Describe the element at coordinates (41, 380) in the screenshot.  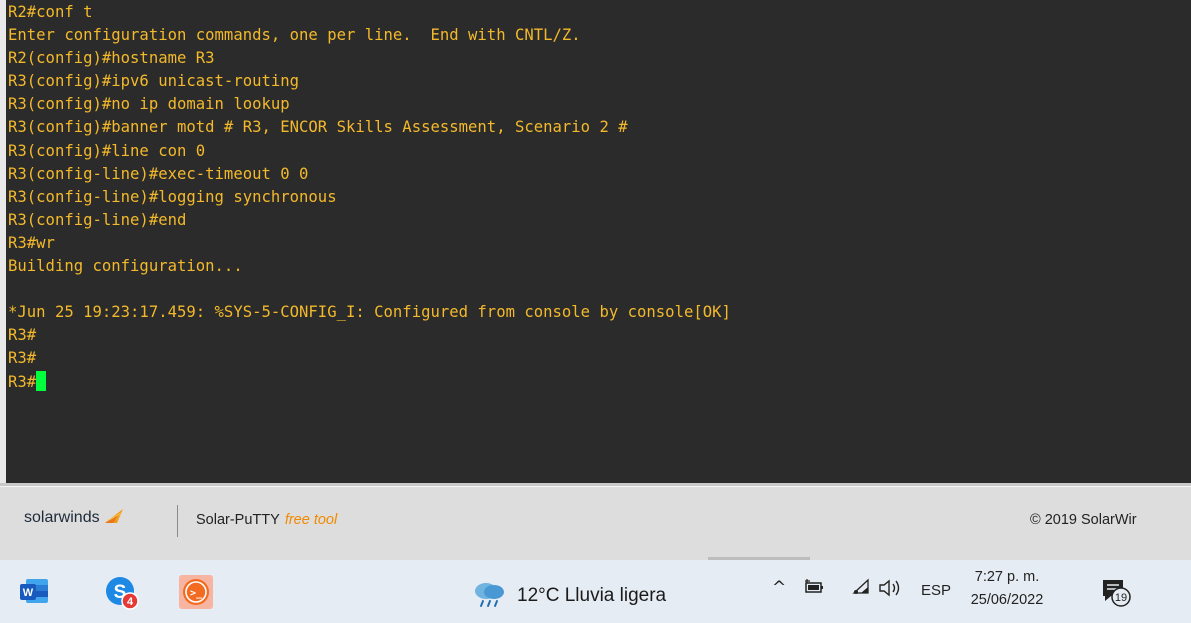
I see `terminal-cursor` at that location.